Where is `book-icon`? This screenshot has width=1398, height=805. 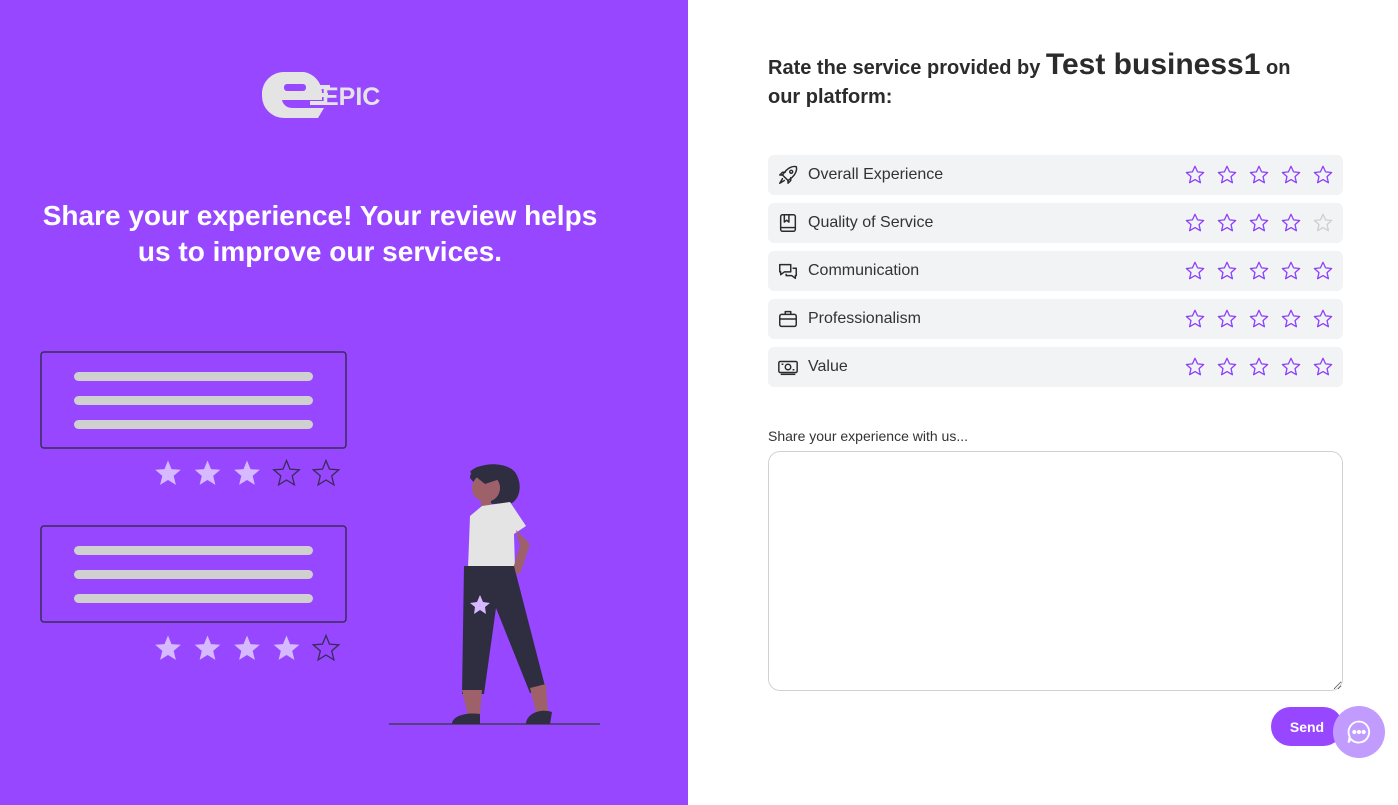 book-icon is located at coordinates (788, 223).